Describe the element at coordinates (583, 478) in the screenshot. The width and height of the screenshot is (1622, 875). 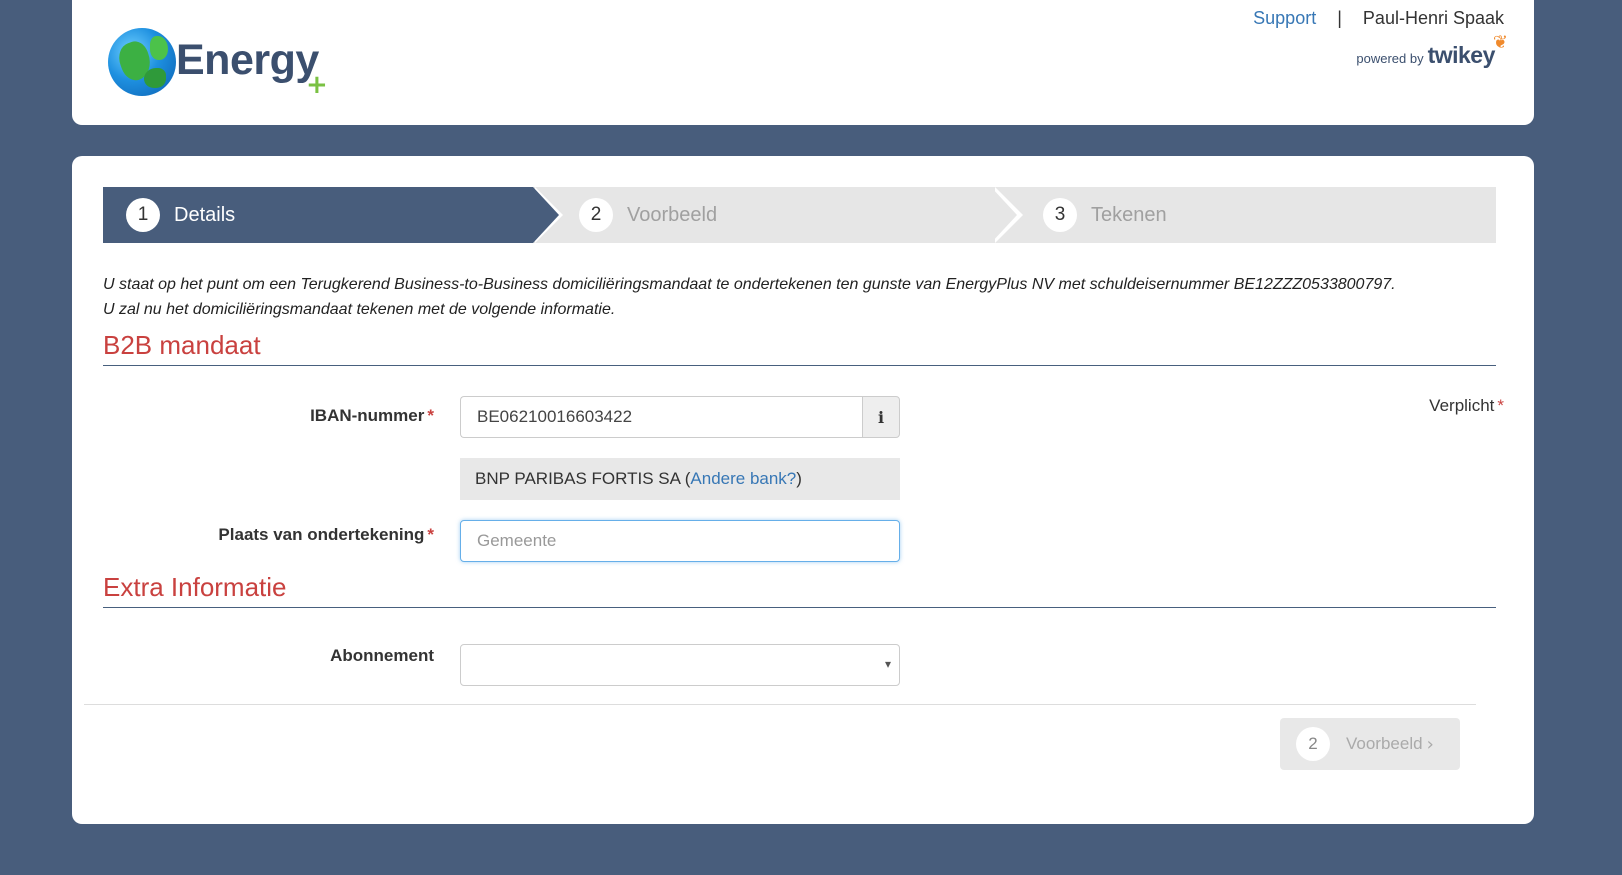
I see `bank-name: BNP PARIBAS FORTIS SA (` at that location.